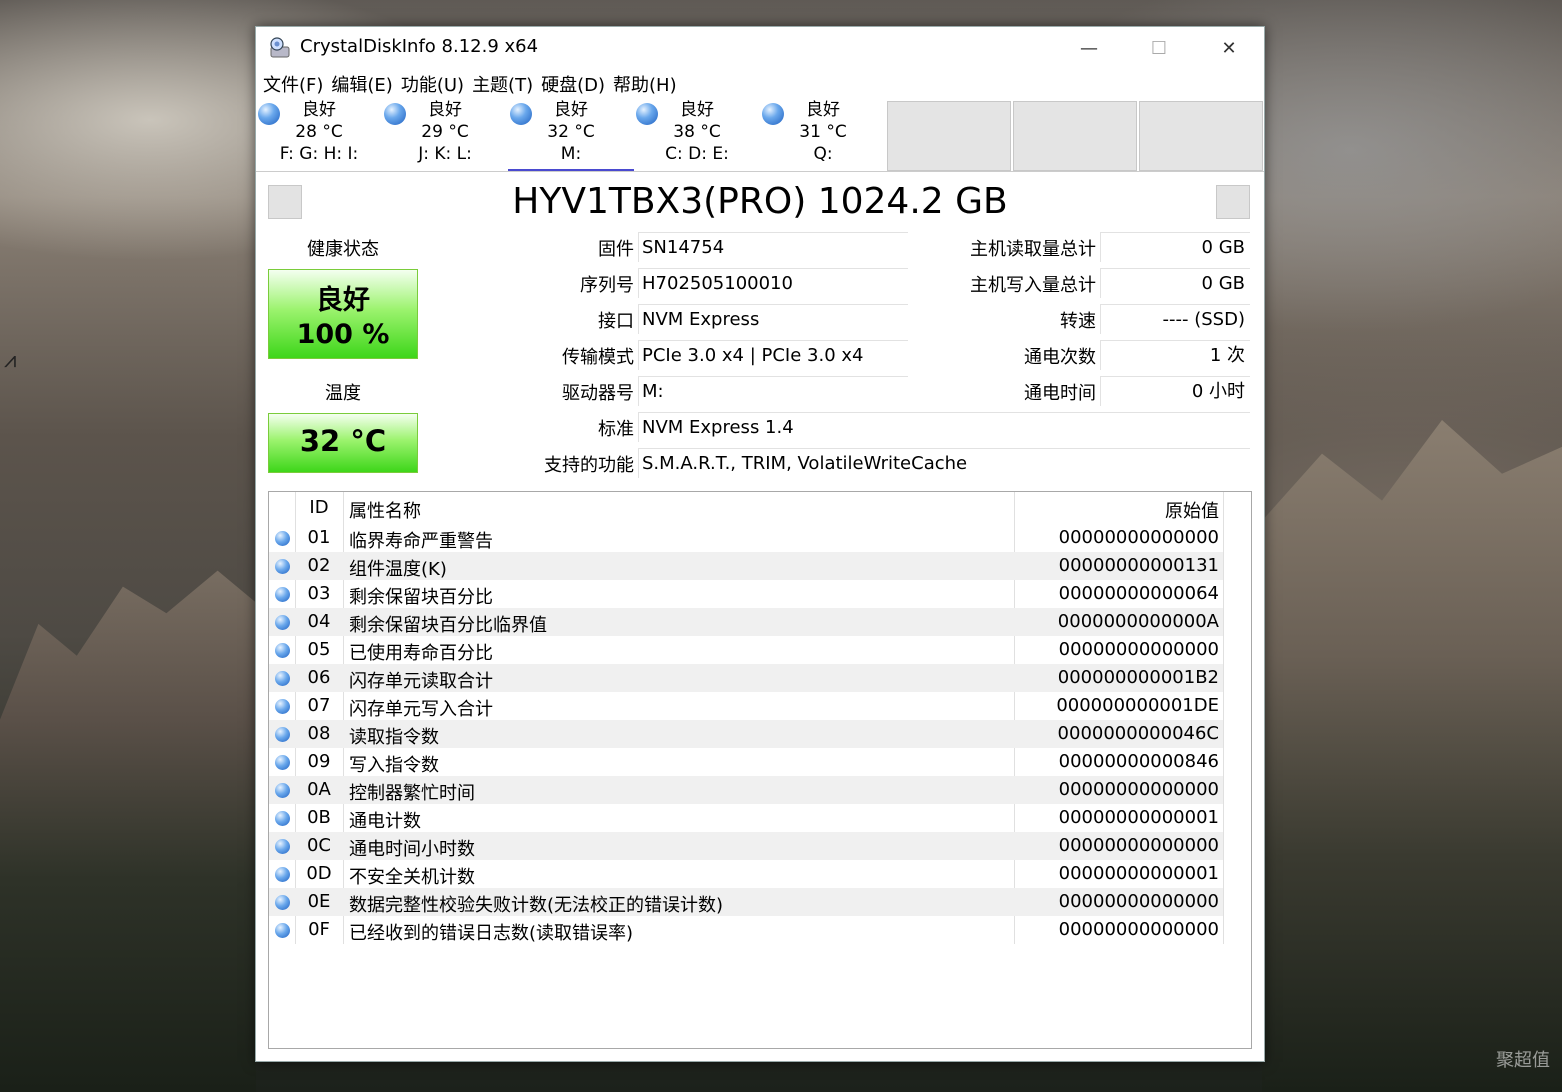  What do you see at coordinates (773, 283) in the screenshot?
I see `serial-value: H702505100010` at bounding box center [773, 283].